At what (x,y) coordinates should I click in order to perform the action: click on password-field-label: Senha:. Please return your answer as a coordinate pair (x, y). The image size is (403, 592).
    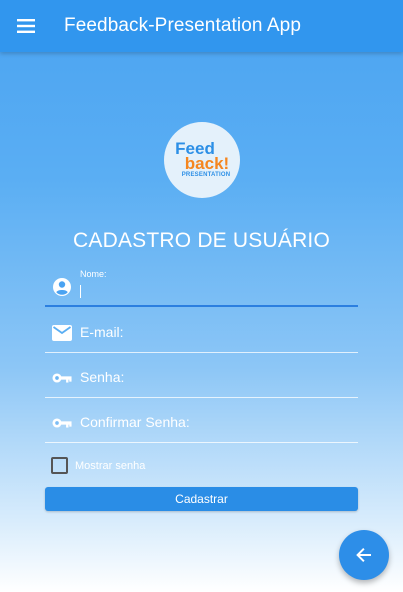
    Looking at the image, I should click on (102, 377).